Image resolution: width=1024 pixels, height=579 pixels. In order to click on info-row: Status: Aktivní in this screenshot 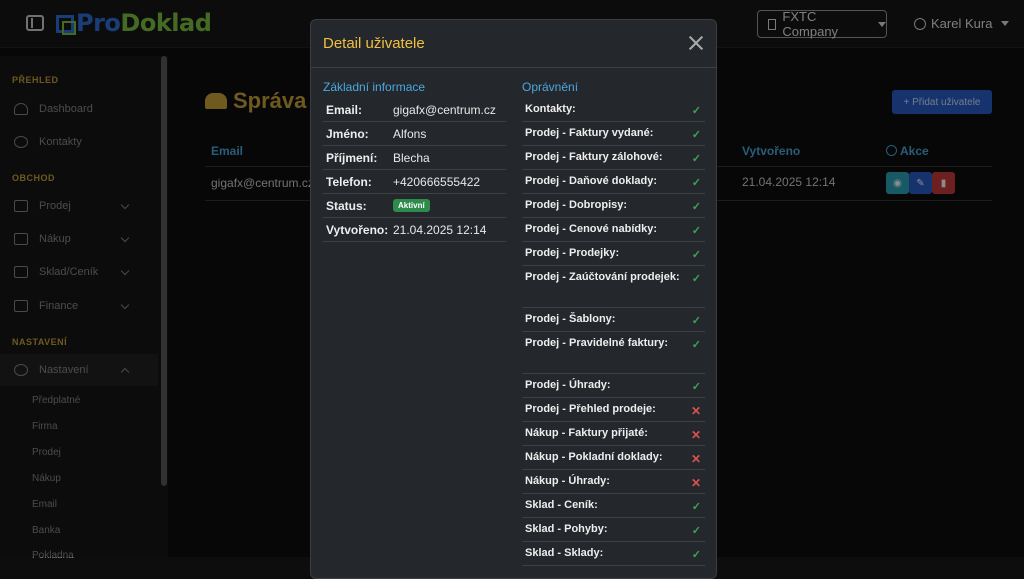, I will do `click(414, 206)`.